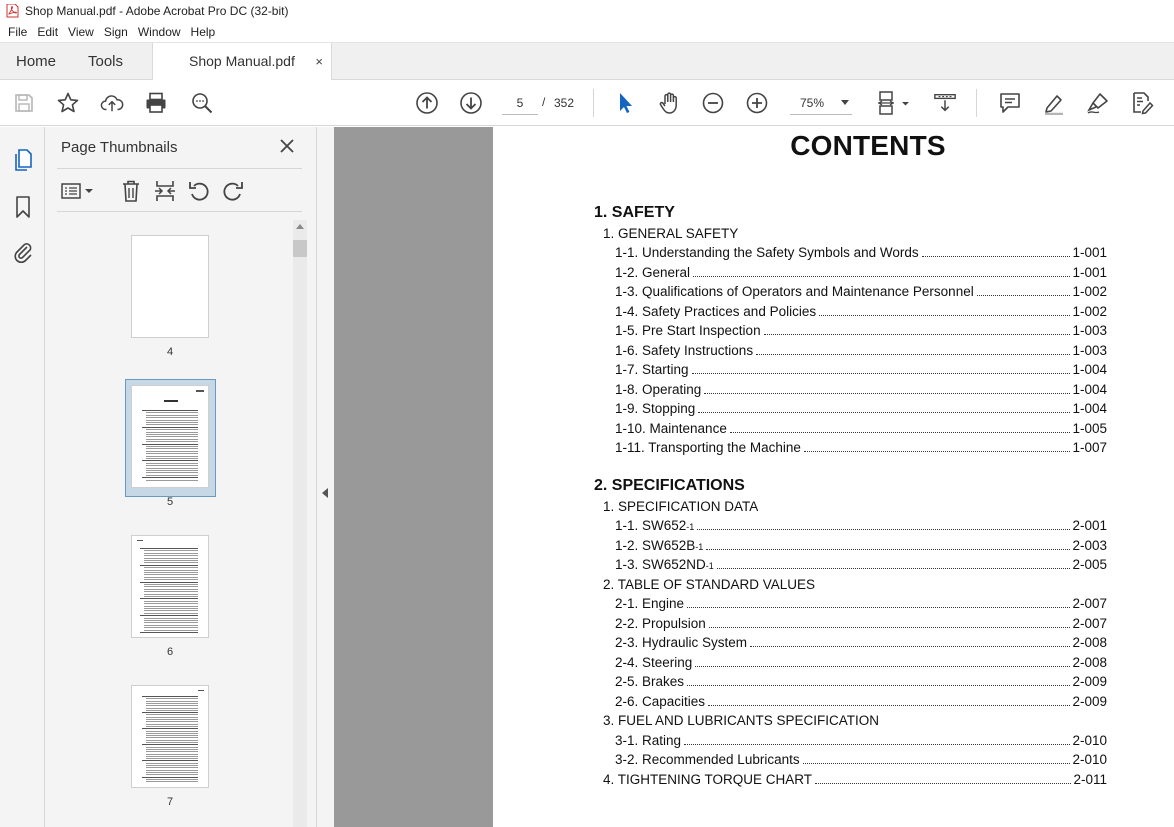 The image size is (1174, 827). What do you see at coordinates (757, 103) in the screenshot?
I see `zoom-in-icon` at bounding box center [757, 103].